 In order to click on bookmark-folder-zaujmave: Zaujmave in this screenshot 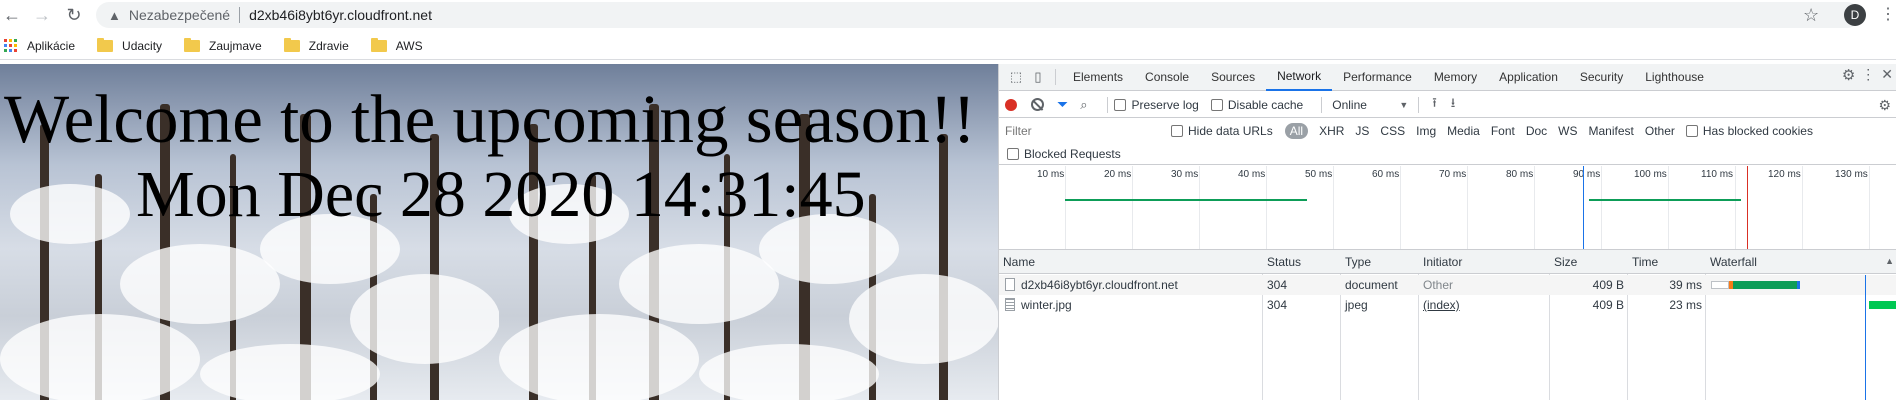, I will do `click(223, 45)`.